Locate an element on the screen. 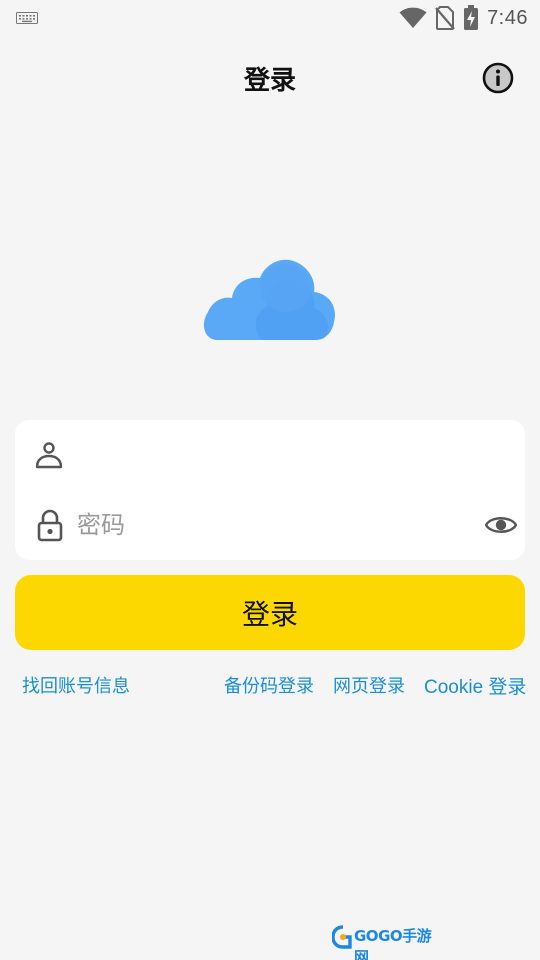  app-bar: 登录 is located at coordinates (270, 78).